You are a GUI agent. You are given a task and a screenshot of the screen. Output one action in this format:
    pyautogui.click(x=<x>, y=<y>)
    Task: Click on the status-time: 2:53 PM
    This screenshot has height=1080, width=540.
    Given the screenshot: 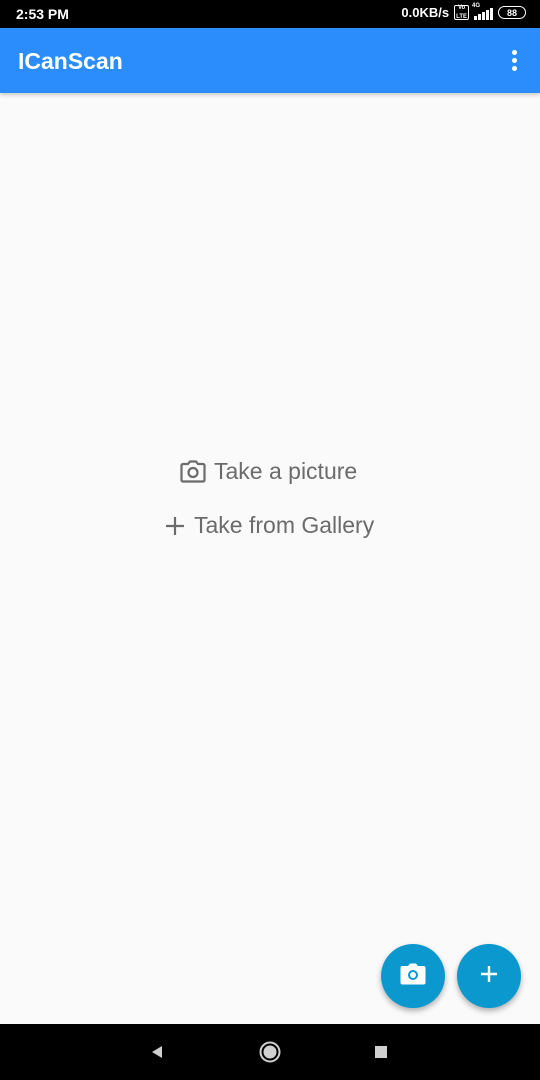 What is the action you would take?
    pyautogui.click(x=42, y=14)
    